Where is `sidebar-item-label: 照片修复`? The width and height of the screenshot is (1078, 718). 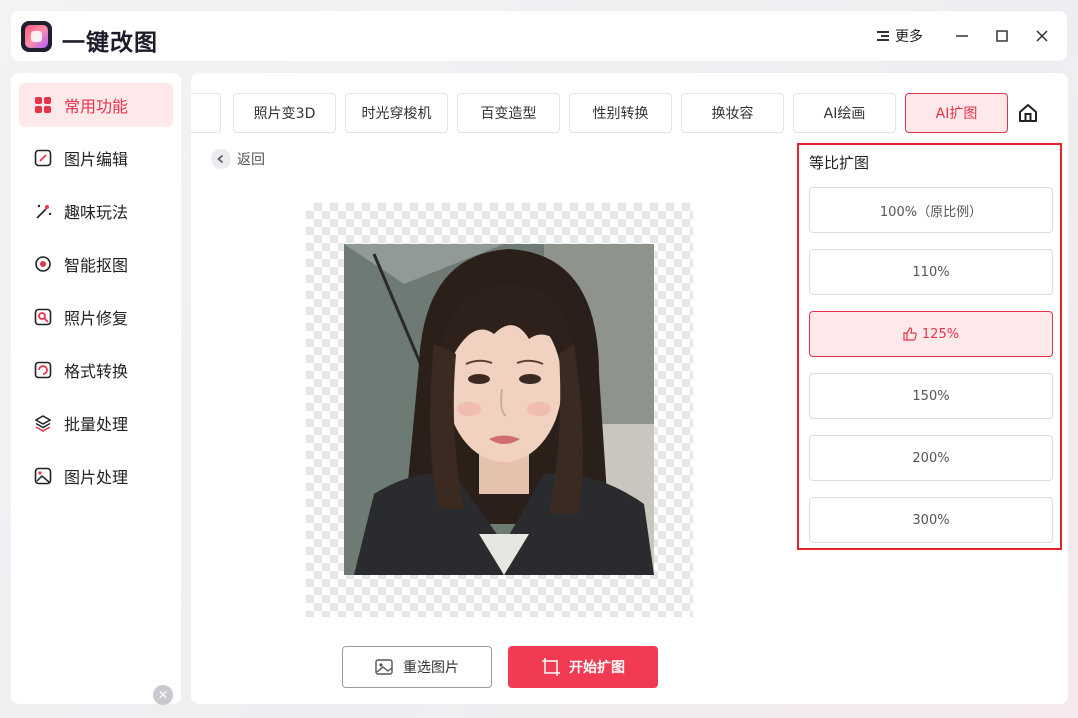
sidebar-item-label: 照片修复 is located at coordinates (96, 318).